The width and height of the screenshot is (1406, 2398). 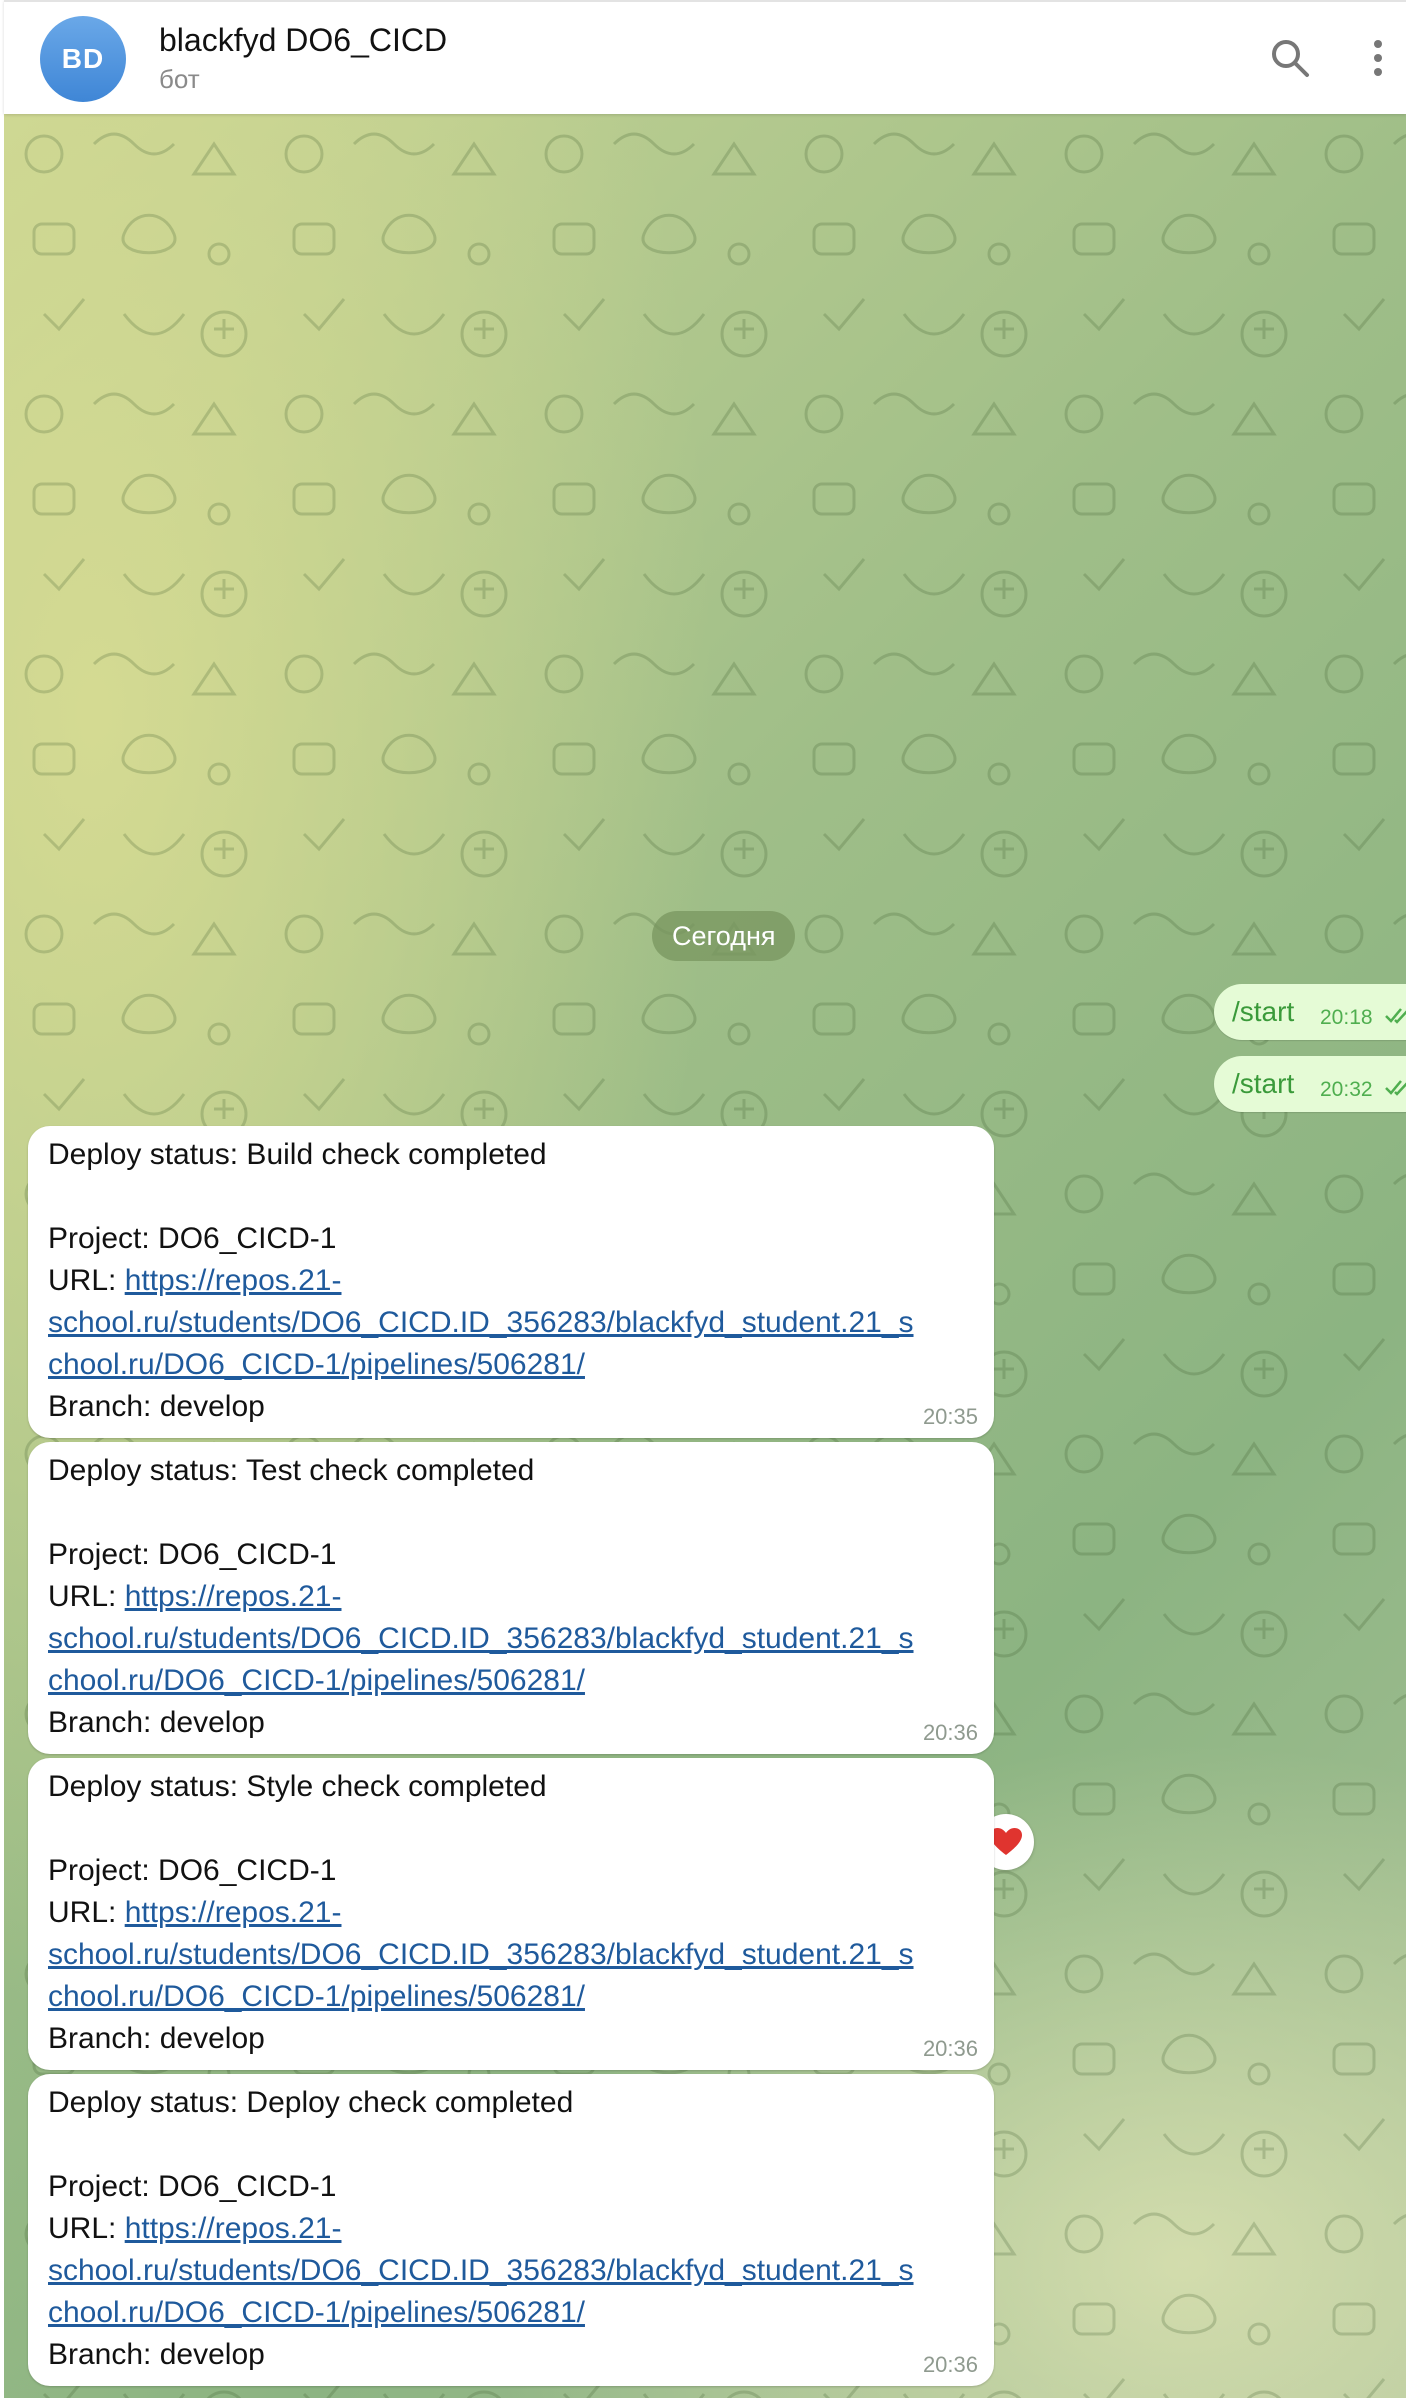 What do you see at coordinates (950, 1416) in the screenshot?
I see `message-time: 20:35` at bounding box center [950, 1416].